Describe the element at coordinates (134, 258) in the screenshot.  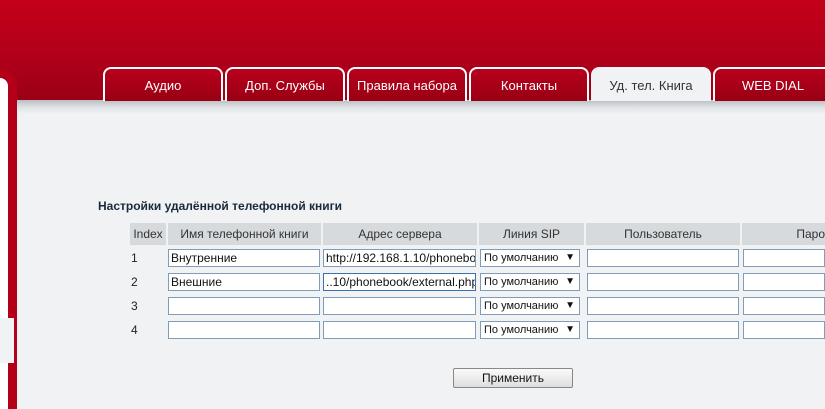
I see `row-index: 1` at that location.